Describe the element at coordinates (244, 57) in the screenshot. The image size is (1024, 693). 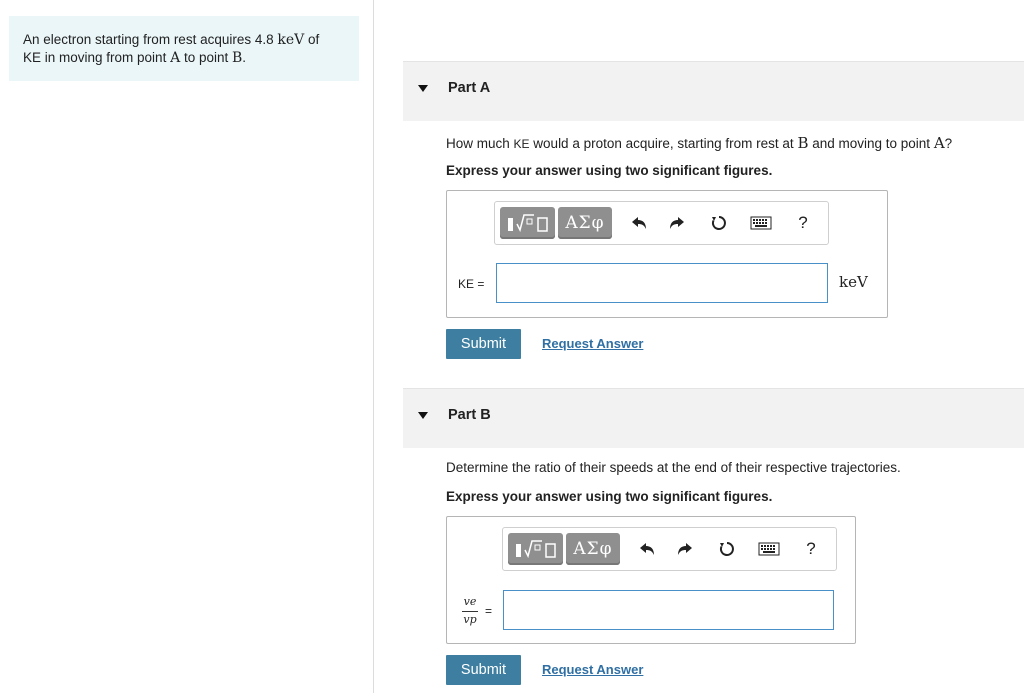
I see `problem-text: .` at that location.